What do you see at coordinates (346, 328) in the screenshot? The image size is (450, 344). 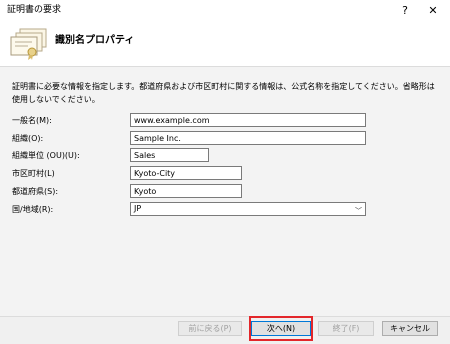 I see `finish-button: 終了(F)` at bounding box center [346, 328].